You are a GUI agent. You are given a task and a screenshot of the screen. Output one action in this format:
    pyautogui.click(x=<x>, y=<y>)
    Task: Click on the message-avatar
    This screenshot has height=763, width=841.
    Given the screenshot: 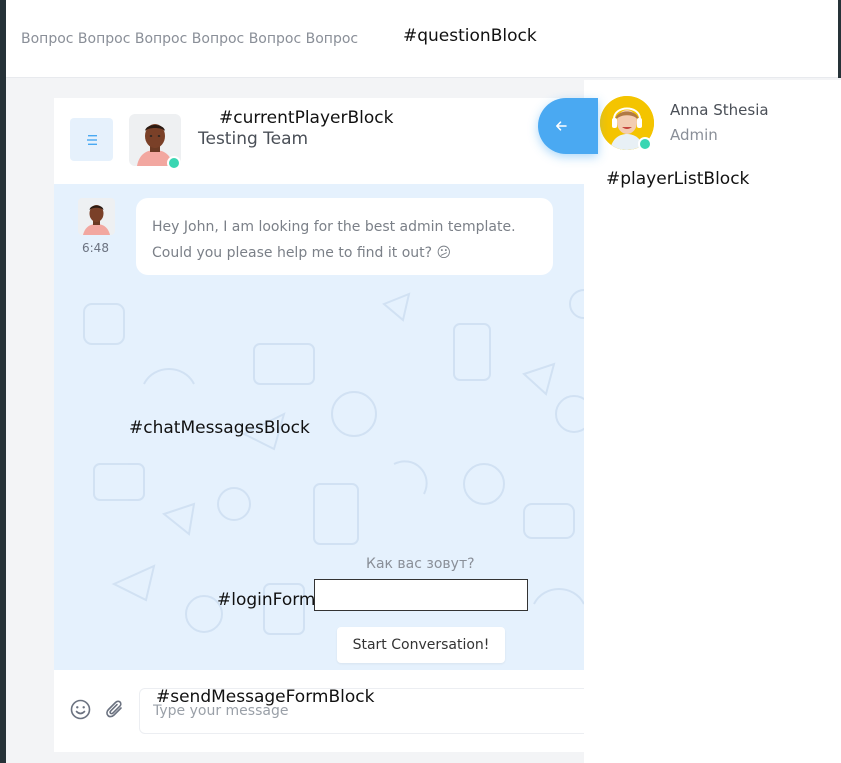 What is the action you would take?
    pyautogui.click(x=96, y=216)
    